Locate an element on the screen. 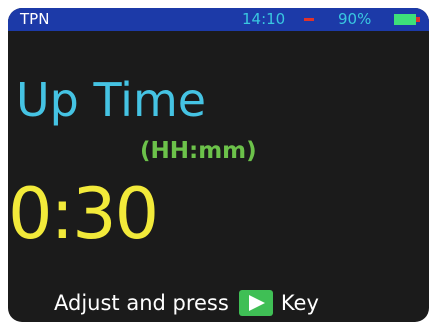 The height and width of the screenshot is (330, 437). battery-body is located at coordinates (405, 19).